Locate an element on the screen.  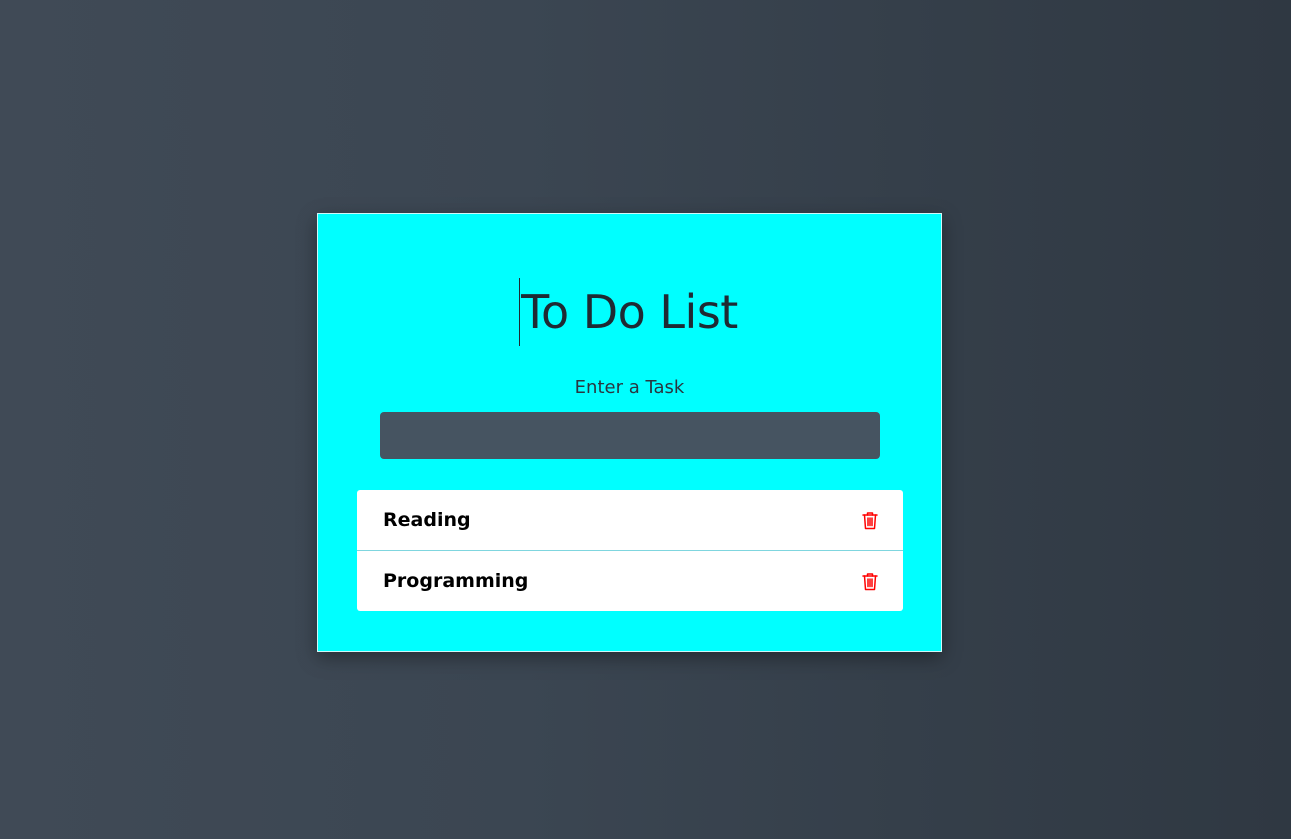
page-title-text: To Do List is located at coordinates (629, 312).